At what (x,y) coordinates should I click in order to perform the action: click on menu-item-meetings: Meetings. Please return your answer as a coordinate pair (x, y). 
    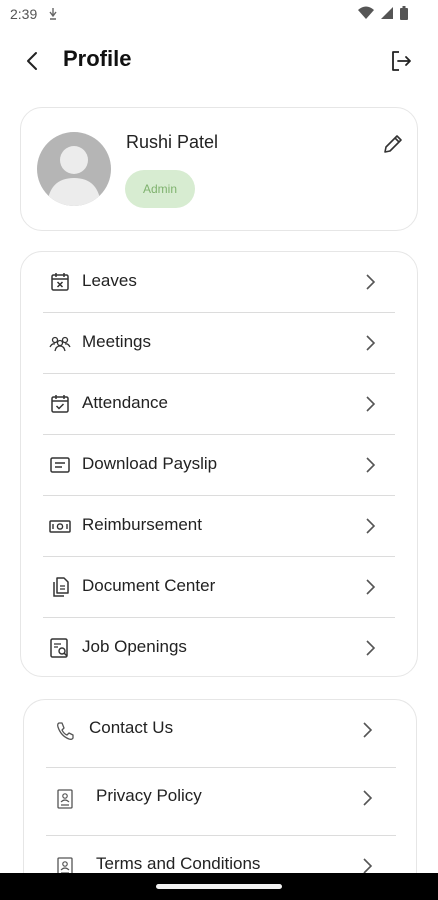
    Looking at the image, I should click on (219, 343).